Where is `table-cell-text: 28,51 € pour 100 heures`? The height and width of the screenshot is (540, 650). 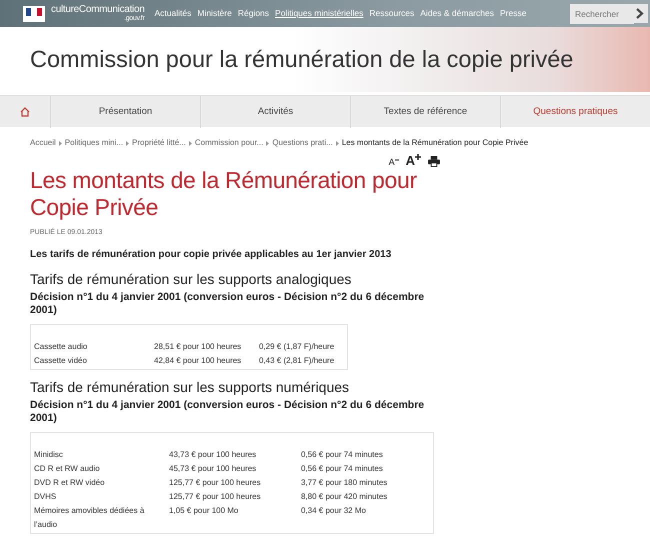 table-cell-text: 28,51 € pour 100 heures is located at coordinates (198, 346).